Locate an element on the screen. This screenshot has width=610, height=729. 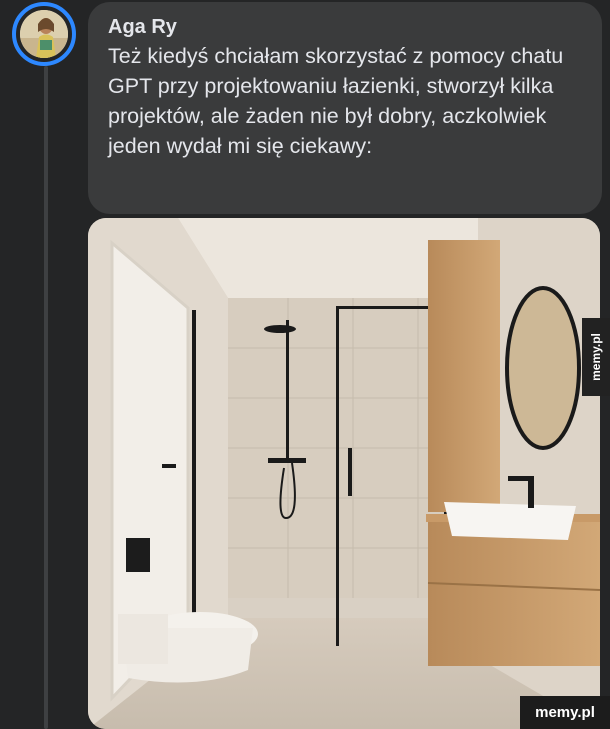
avatar-image is located at coordinates (44, 34).